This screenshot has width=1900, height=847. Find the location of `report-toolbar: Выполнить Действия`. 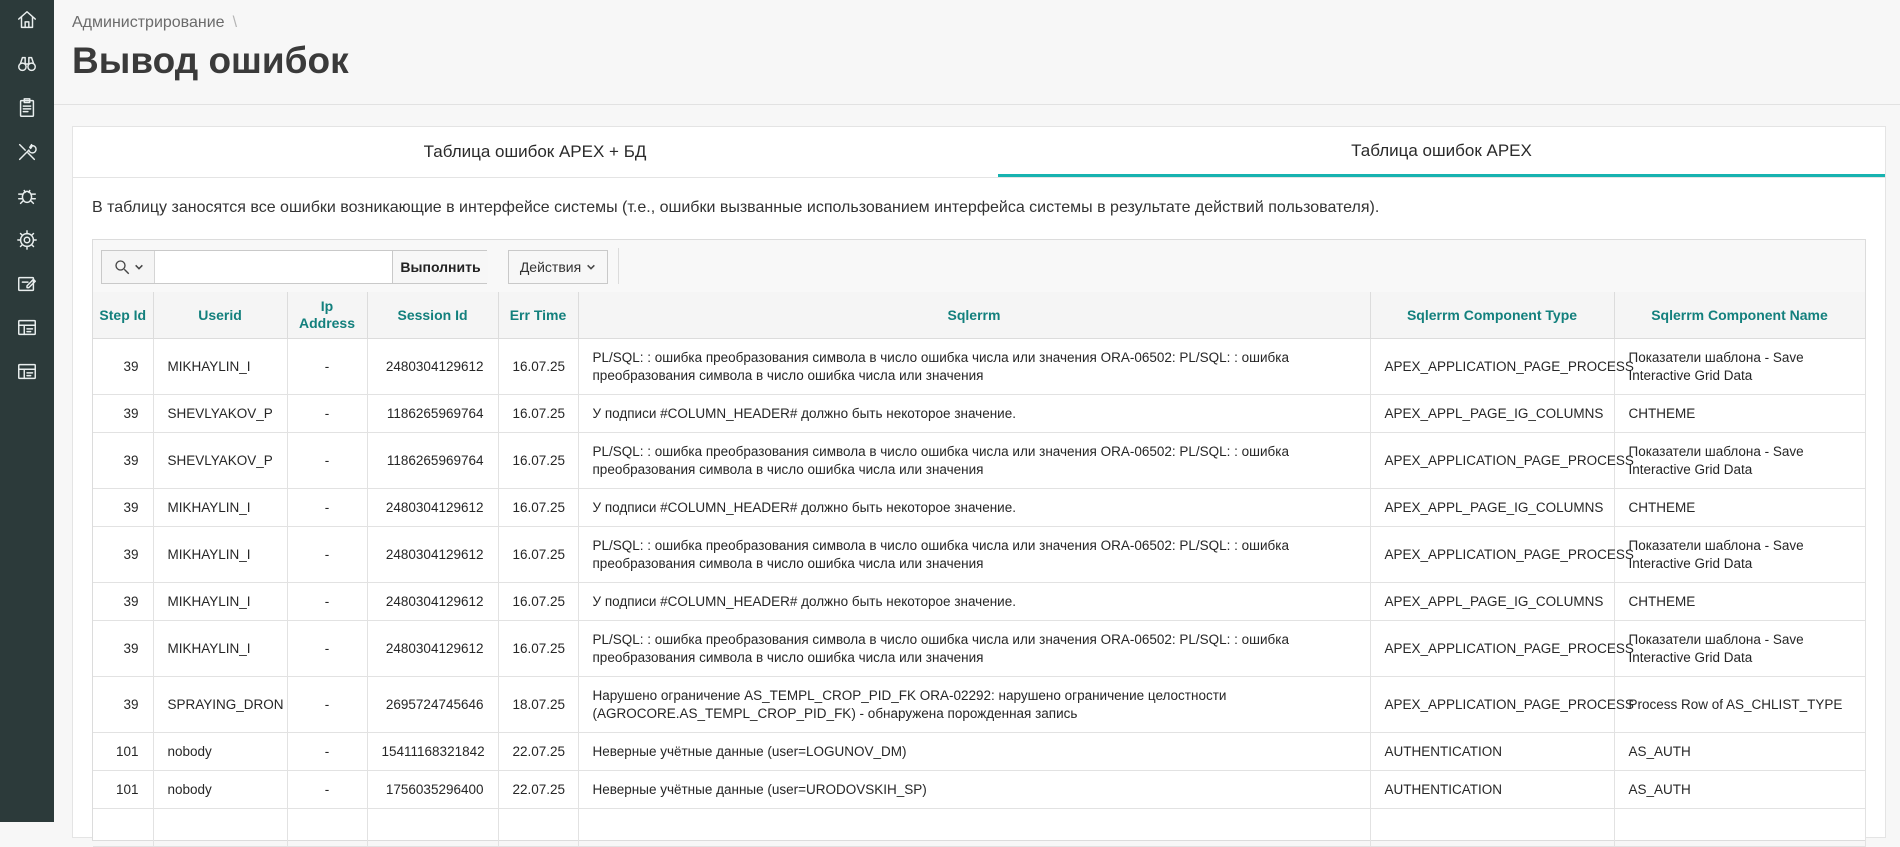

report-toolbar: Выполнить Действия is located at coordinates (979, 266).